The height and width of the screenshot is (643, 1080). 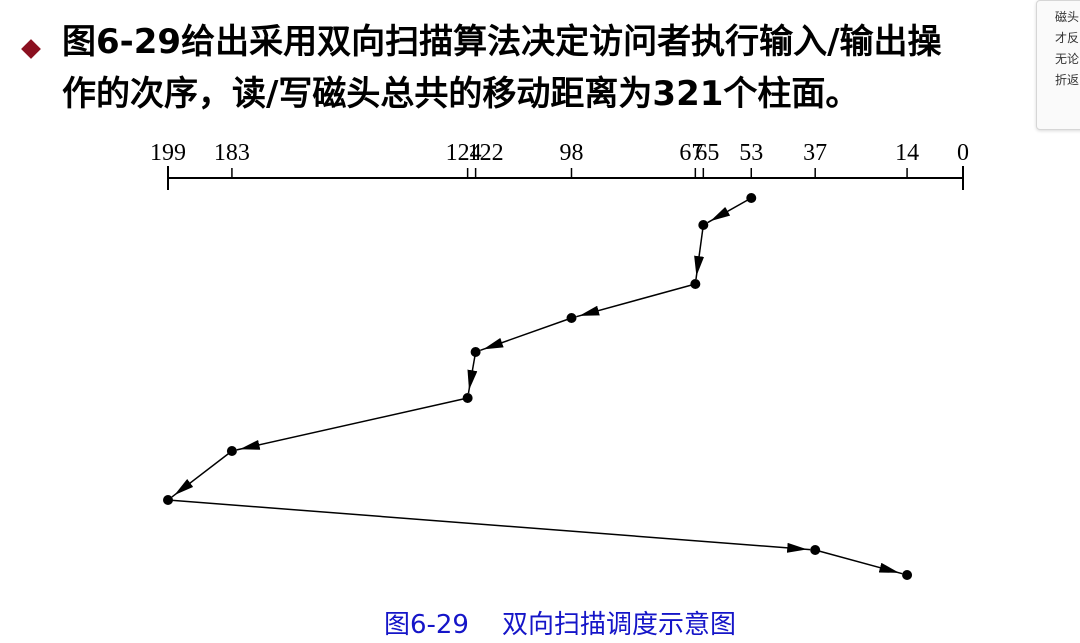 What do you see at coordinates (815, 153) in the screenshot?
I see `axis-tick-label: 37` at bounding box center [815, 153].